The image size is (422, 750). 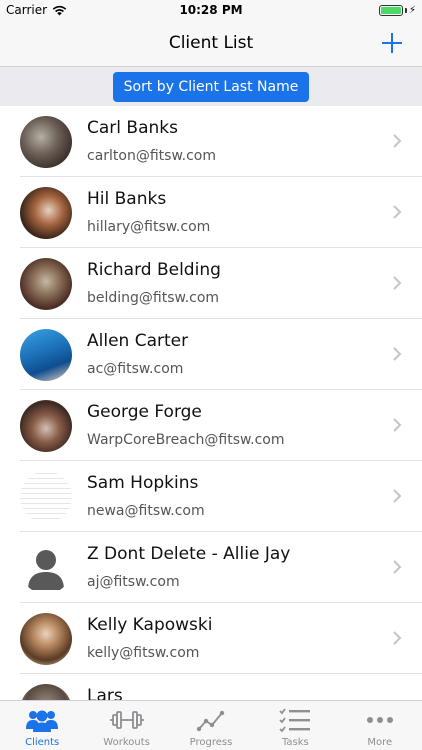 I want to click on client-email: aj@fitsw.com, so click(x=133, y=582).